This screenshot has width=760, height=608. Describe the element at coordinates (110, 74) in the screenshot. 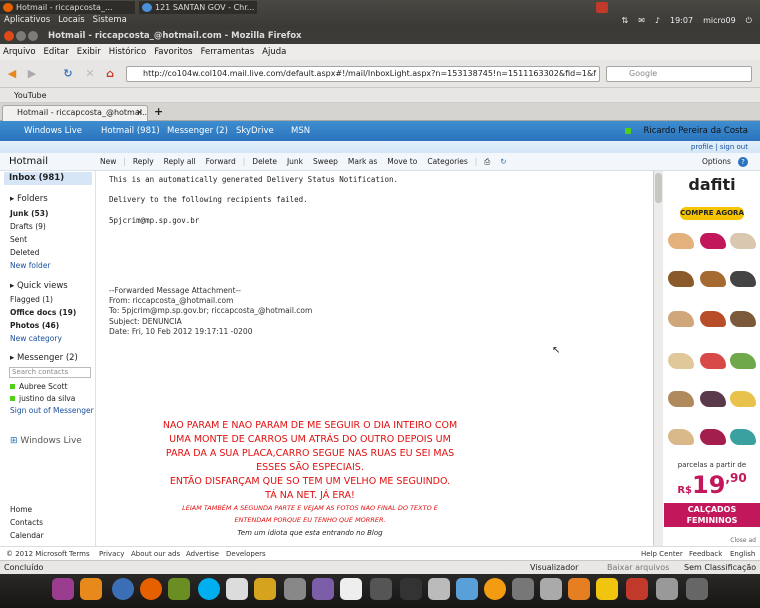

I see `home-icon: ⌂` at that location.